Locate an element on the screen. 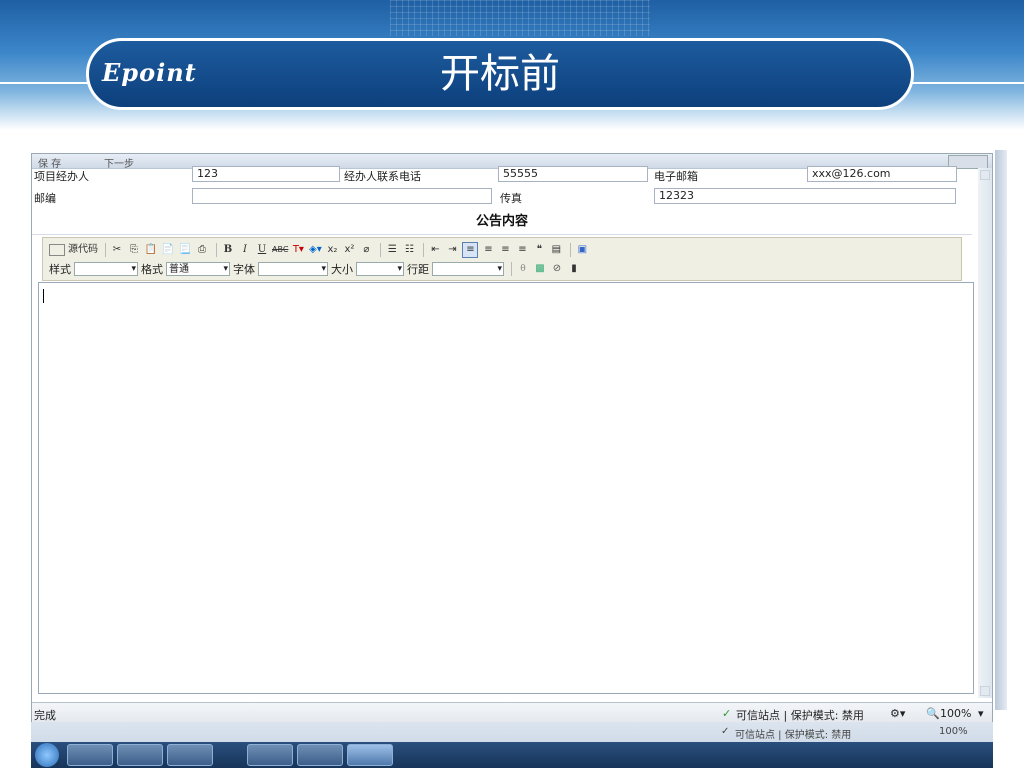 The width and height of the screenshot is (1024, 768). font-label: 字体 is located at coordinates (244, 269).